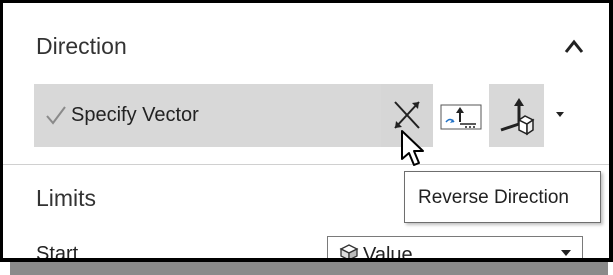 The height and width of the screenshot is (275, 613). Describe the element at coordinates (574, 46) in the screenshot. I see `chevron-up-icon` at that location.